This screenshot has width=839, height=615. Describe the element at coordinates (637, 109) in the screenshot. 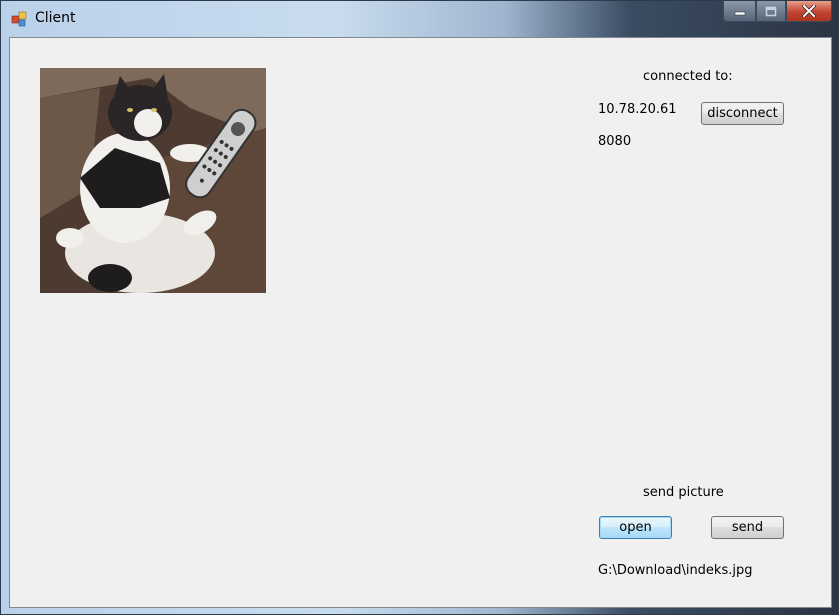

I see `ip-address: 10.78.20.61` at that location.